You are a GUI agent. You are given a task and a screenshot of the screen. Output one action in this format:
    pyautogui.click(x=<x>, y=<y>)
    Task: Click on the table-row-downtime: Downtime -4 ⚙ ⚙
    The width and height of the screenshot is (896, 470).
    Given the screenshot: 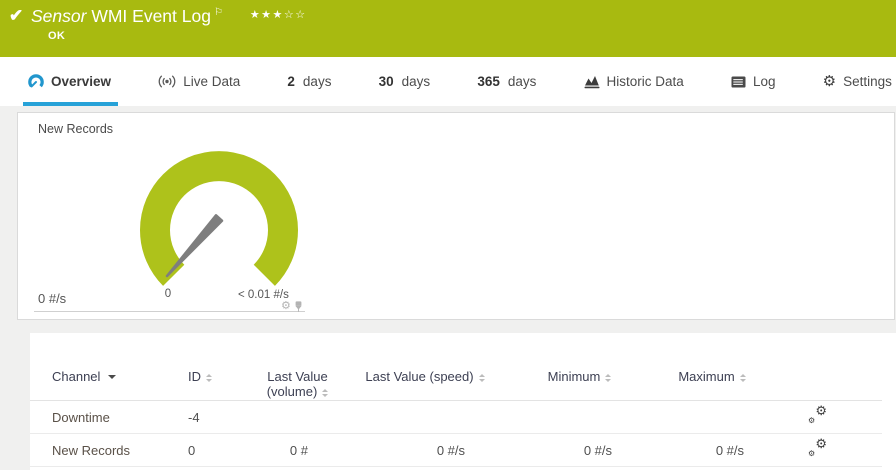 What is the action you would take?
    pyautogui.click(x=456, y=417)
    